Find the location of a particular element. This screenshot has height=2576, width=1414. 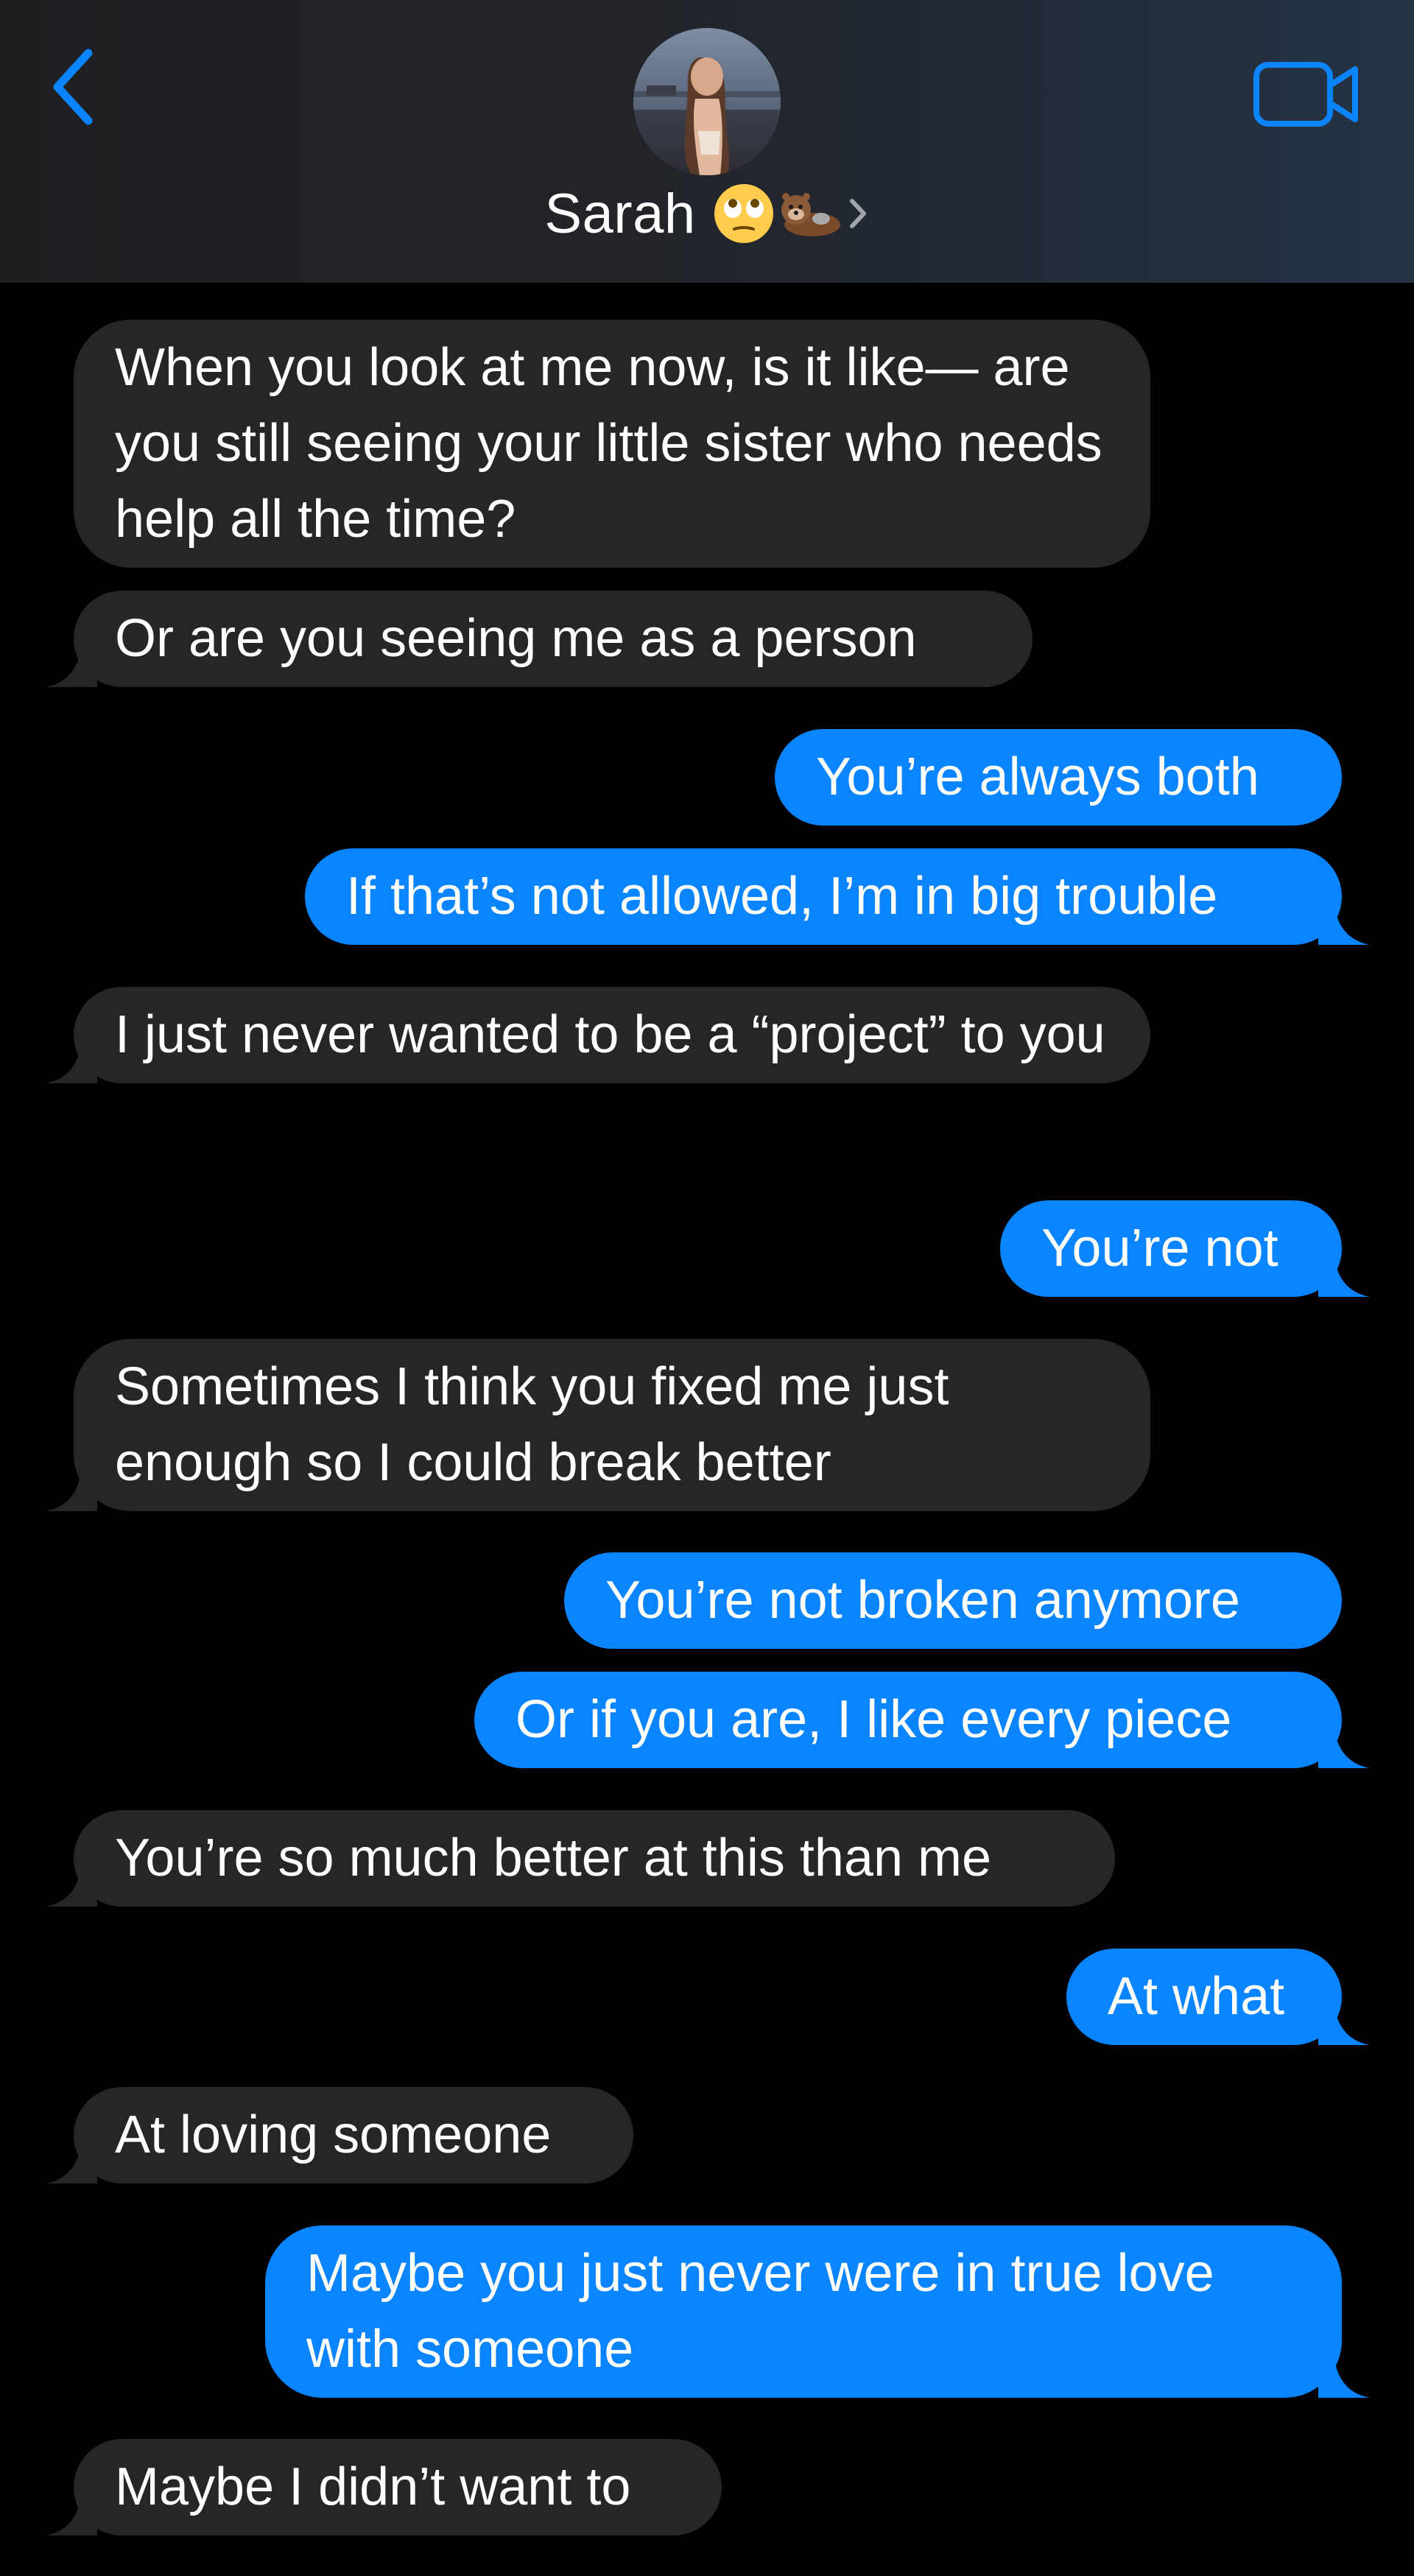

outgoing-message: You’re not is located at coordinates (1185, 1248).